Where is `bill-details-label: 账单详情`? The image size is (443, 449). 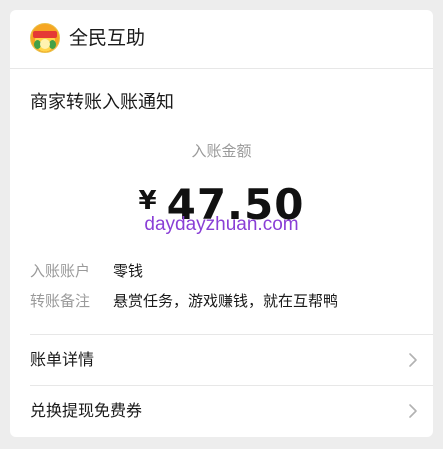
bill-details-label: 账单详情 is located at coordinates (62, 359).